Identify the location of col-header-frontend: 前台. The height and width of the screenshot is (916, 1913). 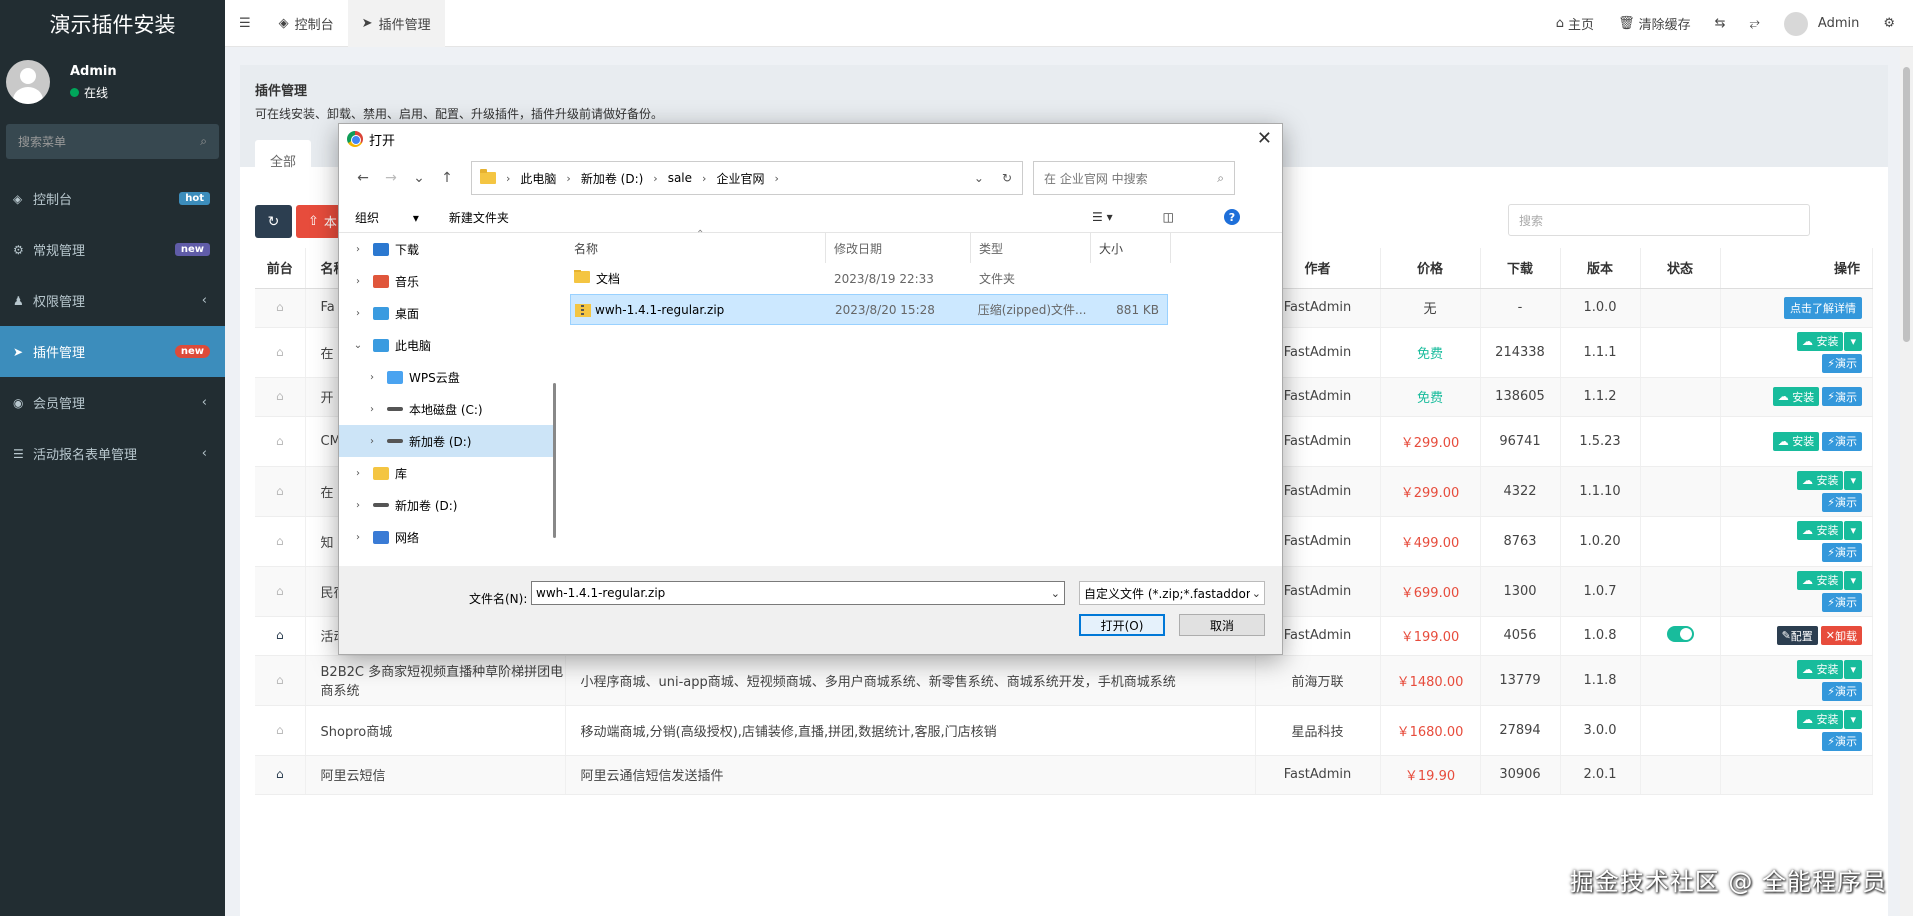
(280, 268).